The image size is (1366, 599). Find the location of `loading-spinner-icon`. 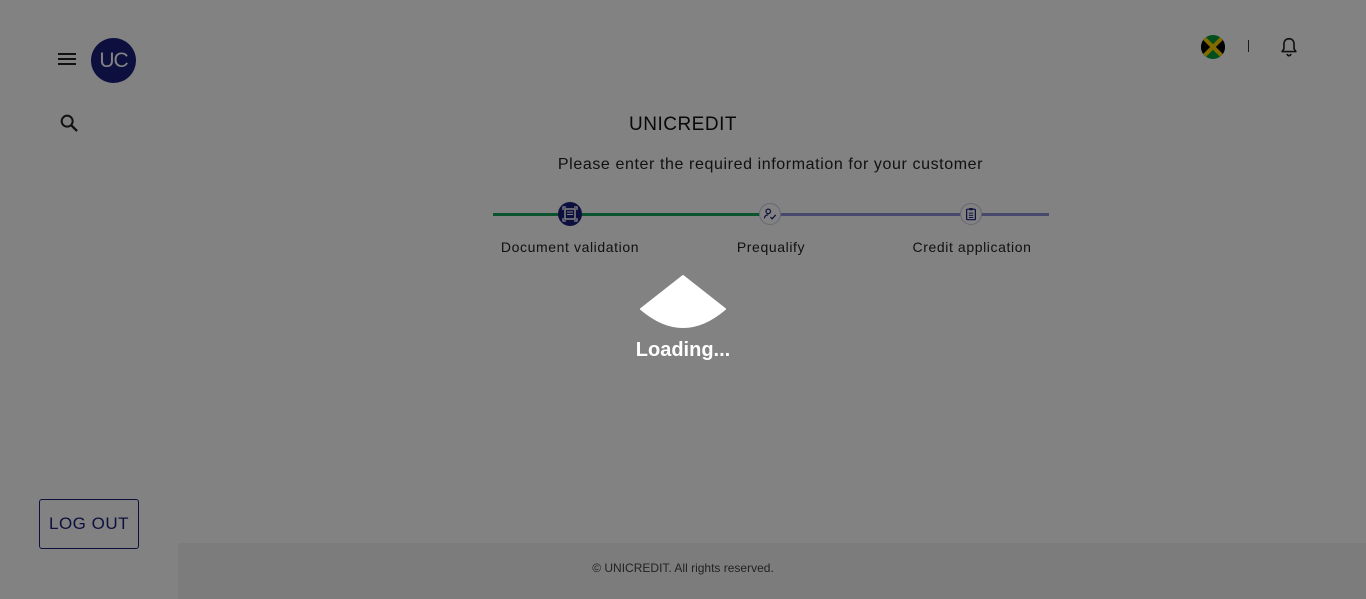

loading-spinner-icon is located at coordinates (683, 304).